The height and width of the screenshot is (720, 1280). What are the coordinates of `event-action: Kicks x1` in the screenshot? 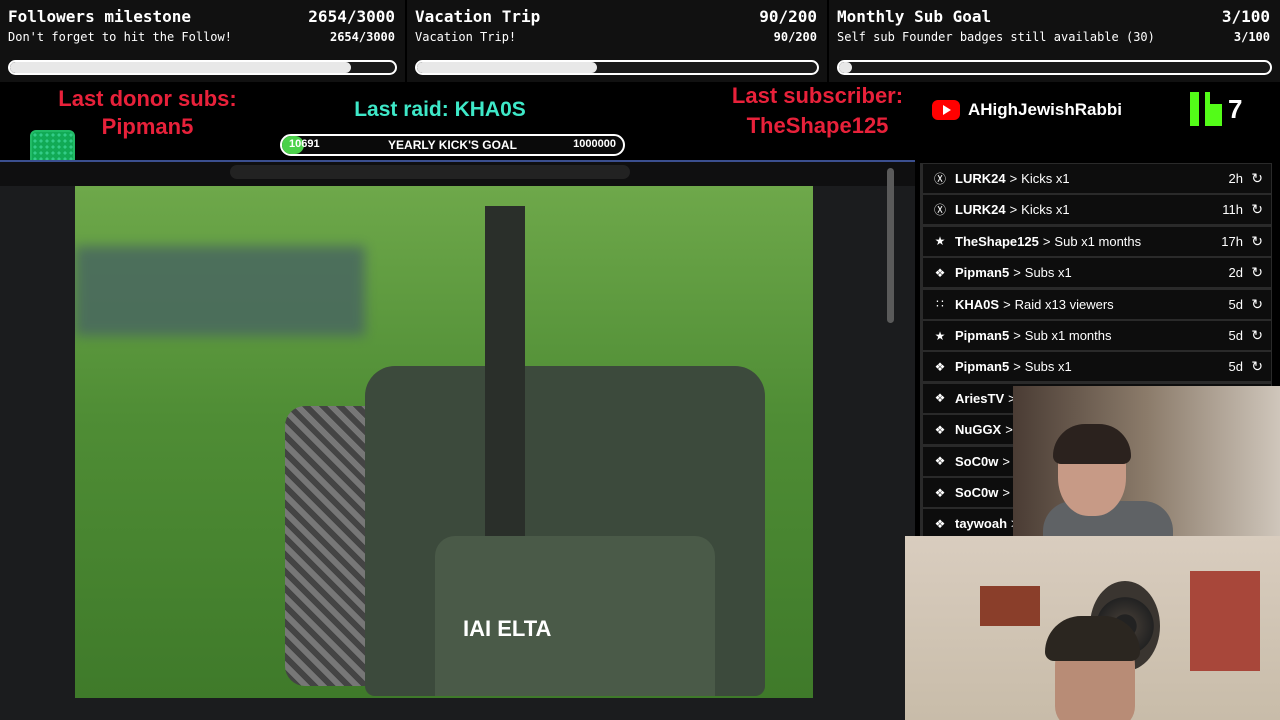 It's located at (1045, 210).